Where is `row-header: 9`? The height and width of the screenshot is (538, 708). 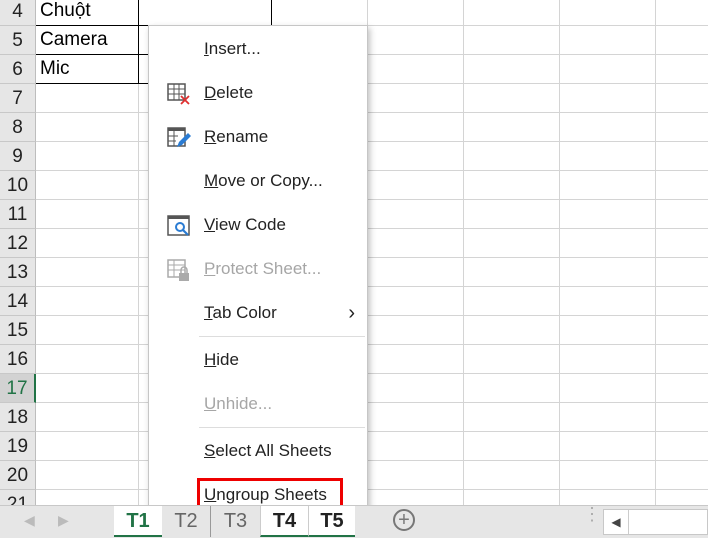 row-header: 9 is located at coordinates (18, 156).